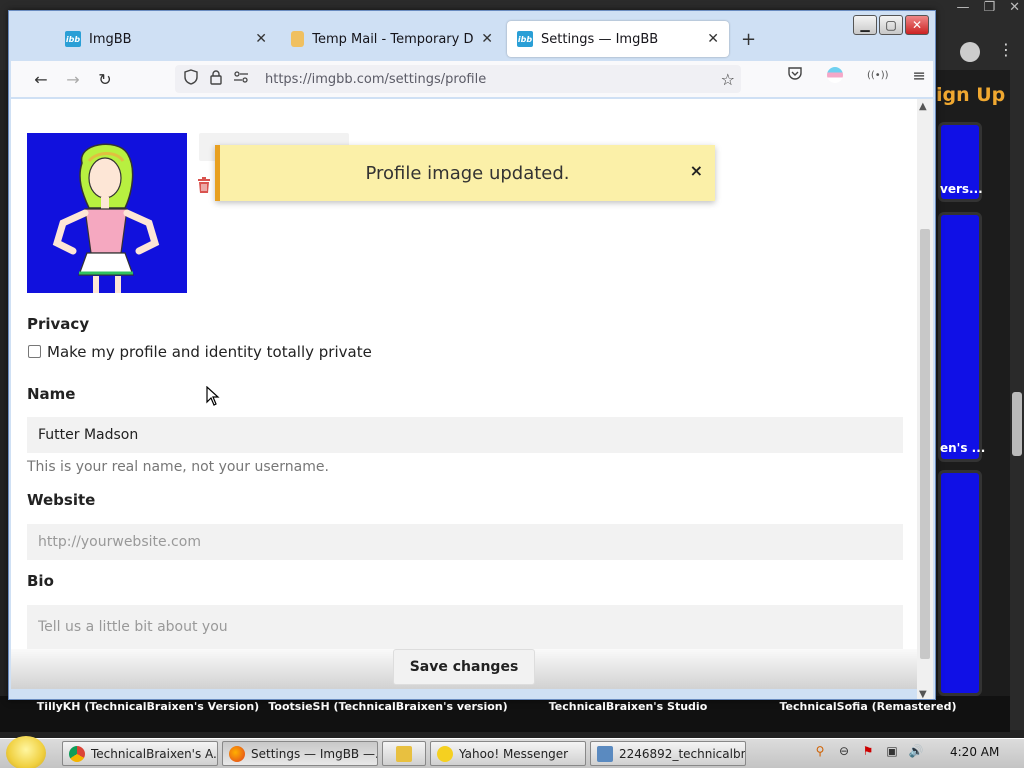  Describe the element at coordinates (962, 7) in the screenshot. I see `minimize-icon: —` at that location.